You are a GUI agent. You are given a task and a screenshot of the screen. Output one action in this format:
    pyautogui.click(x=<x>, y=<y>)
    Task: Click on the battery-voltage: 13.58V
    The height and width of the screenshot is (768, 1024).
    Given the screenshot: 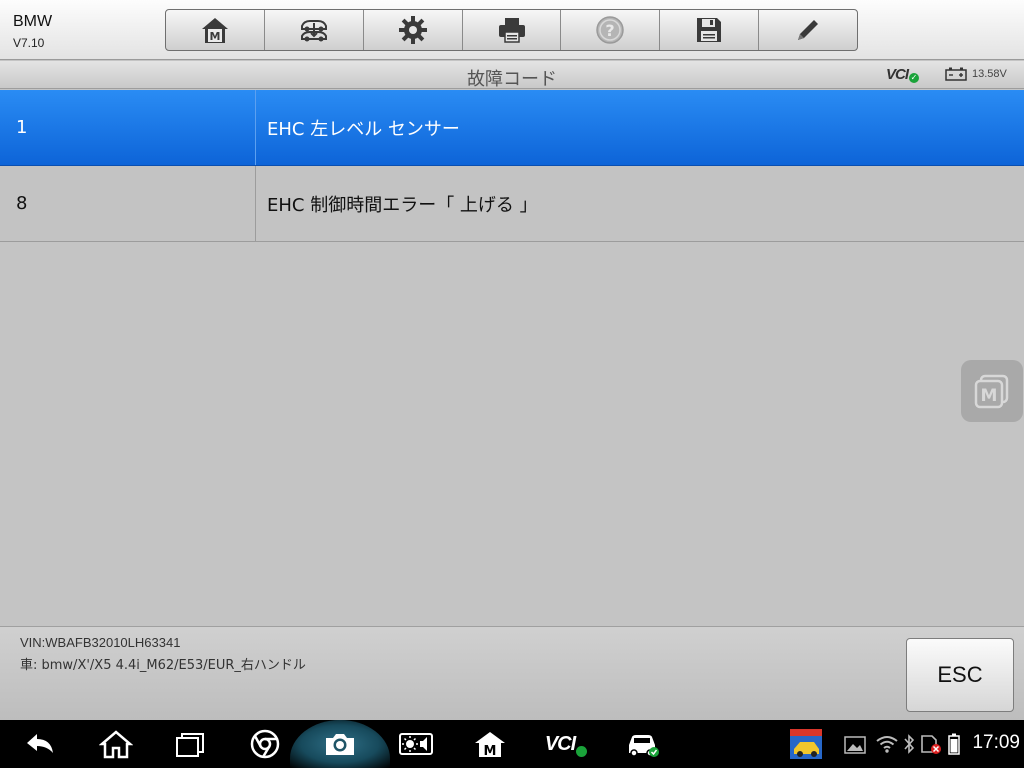 What is the action you would take?
    pyautogui.click(x=989, y=74)
    